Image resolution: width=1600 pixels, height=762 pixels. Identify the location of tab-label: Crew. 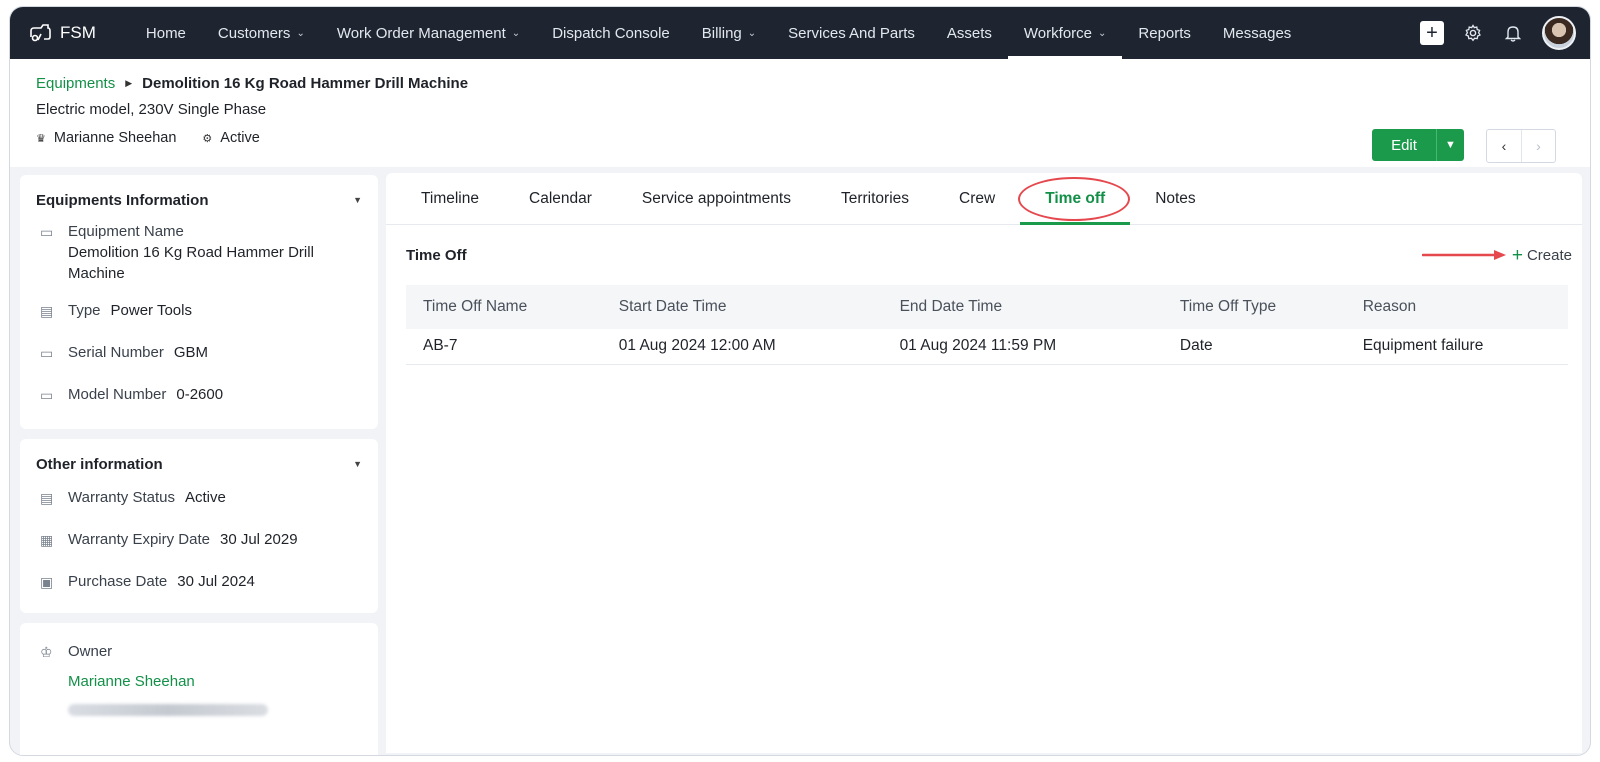
(977, 198).